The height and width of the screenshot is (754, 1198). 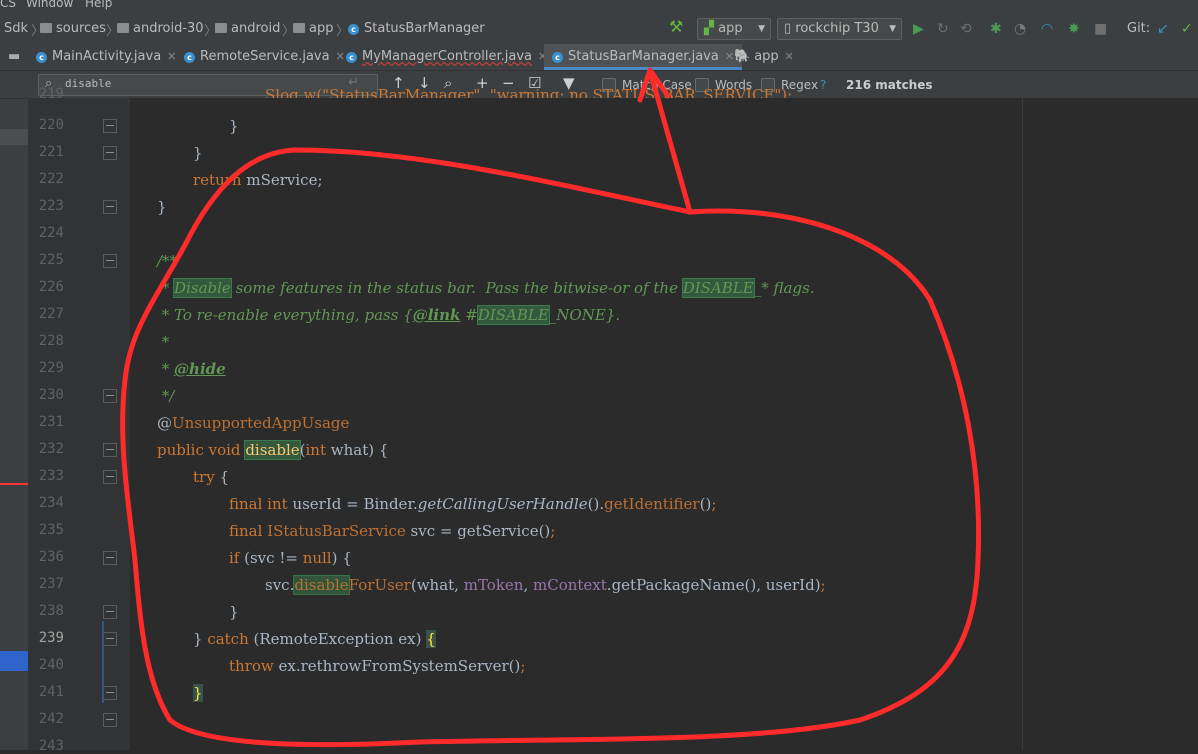 What do you see at coordinates (1022, 424) in the screenshot?
I see `right-margin-guide` at bounding box center [1022, 424].